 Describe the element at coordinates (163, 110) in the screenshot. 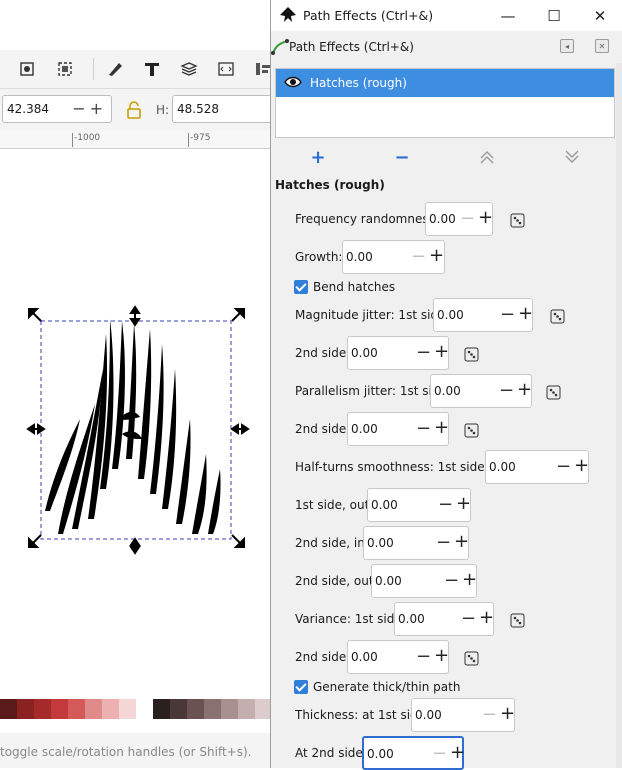

I see `height-label: H:` at that location.